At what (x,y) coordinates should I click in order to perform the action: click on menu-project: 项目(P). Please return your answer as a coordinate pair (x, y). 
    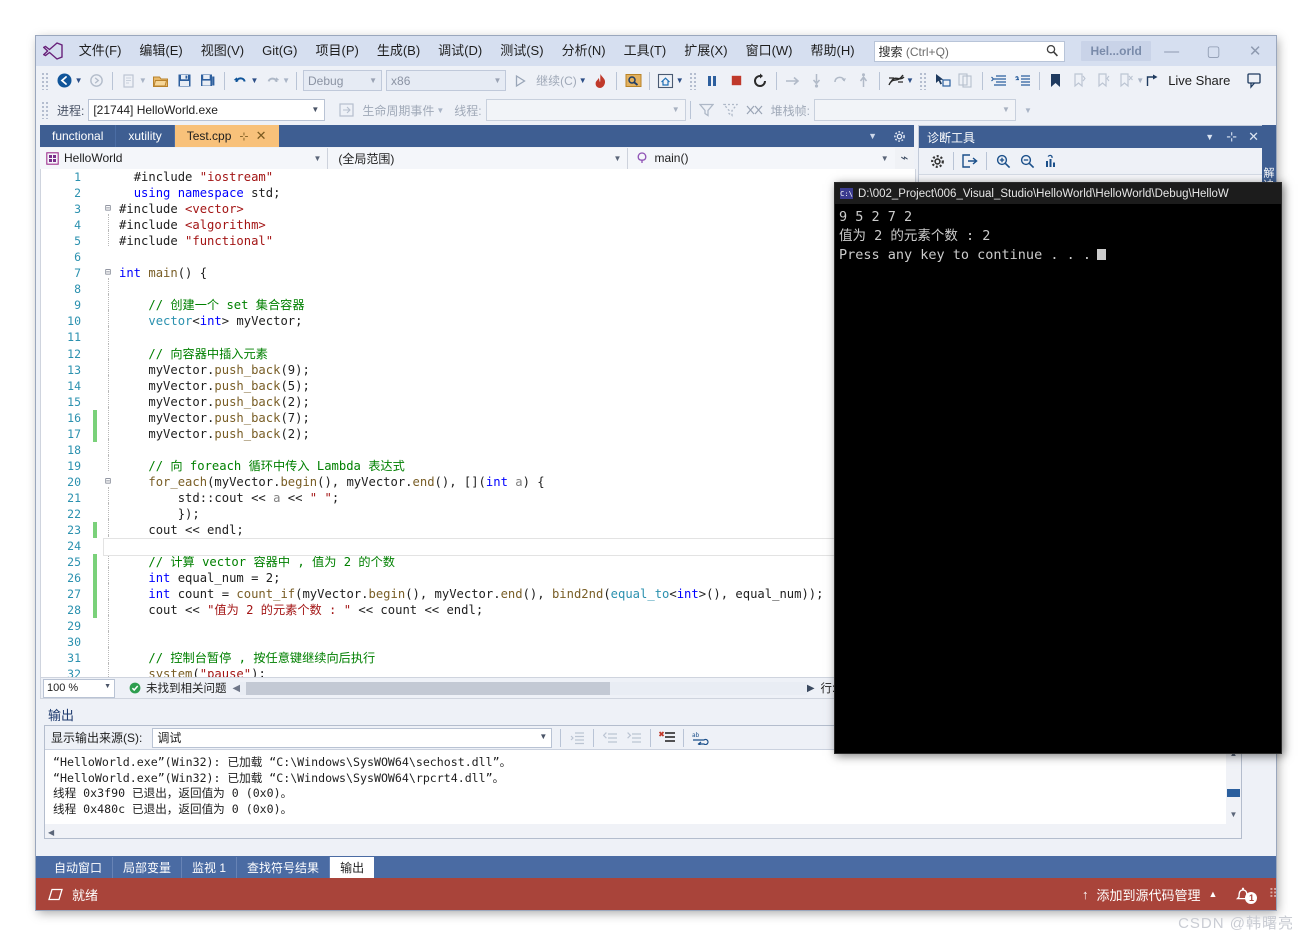
    Looking at the image, I should click on (336, 51).